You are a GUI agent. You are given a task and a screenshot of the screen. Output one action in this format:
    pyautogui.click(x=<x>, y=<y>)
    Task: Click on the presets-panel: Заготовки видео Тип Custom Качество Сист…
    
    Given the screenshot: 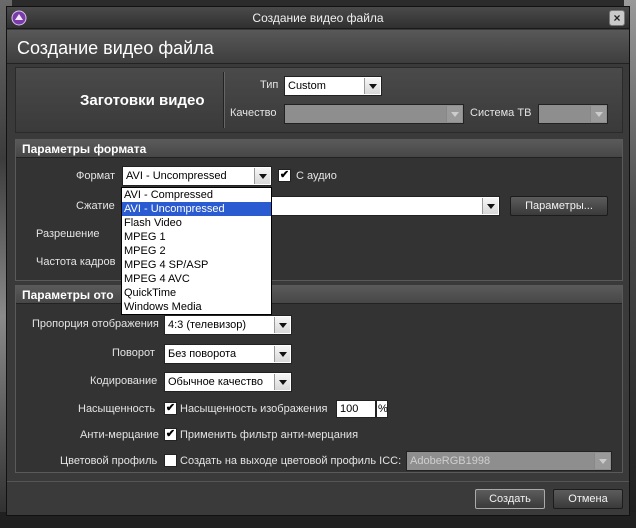 What is the action you would take?
    pyautogui.click(x=319, y=100)
    